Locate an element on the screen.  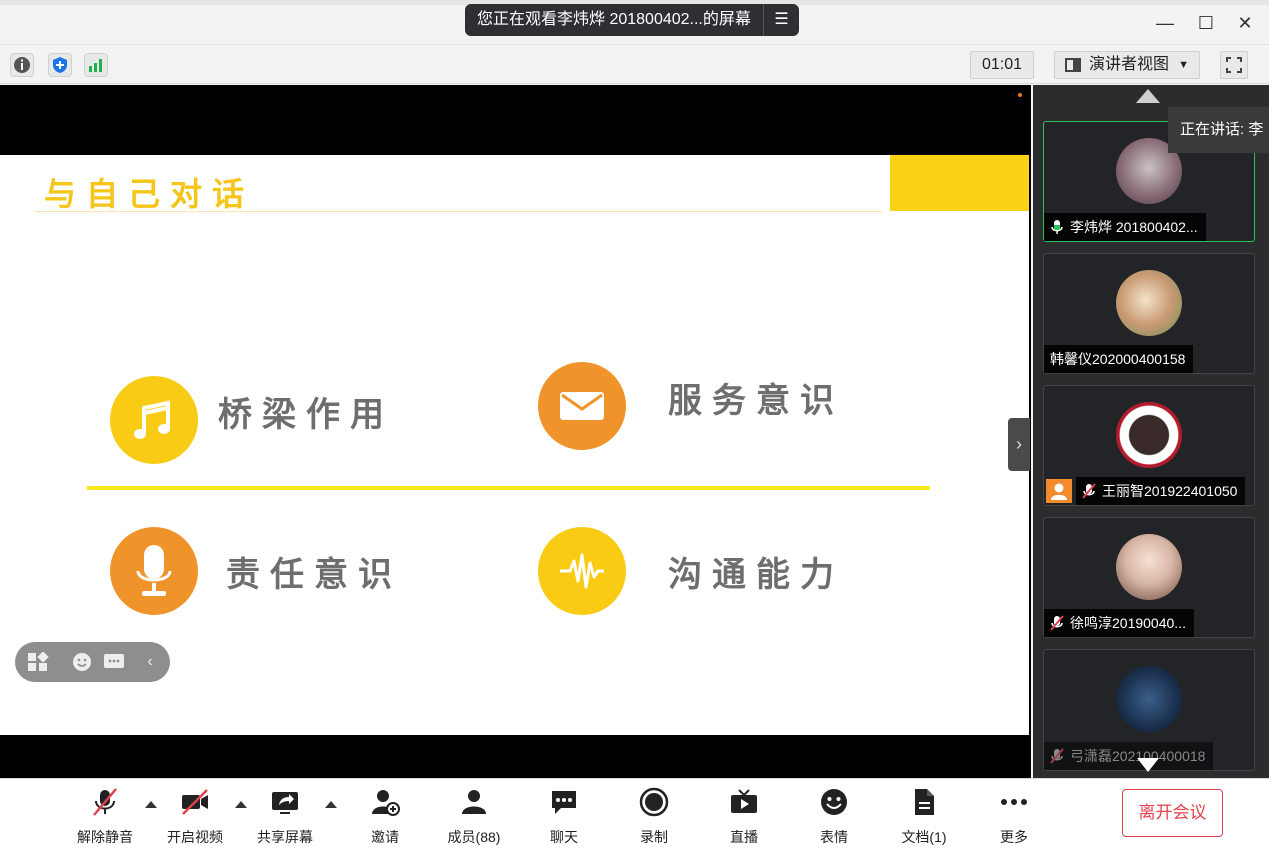
record-icon is located at coordinates (654, 802).